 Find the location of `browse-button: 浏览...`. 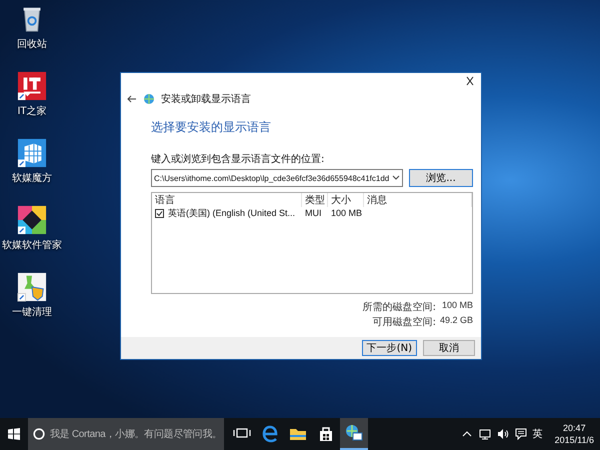

browse-button: 浏览... is located at coordinates (441, 178).